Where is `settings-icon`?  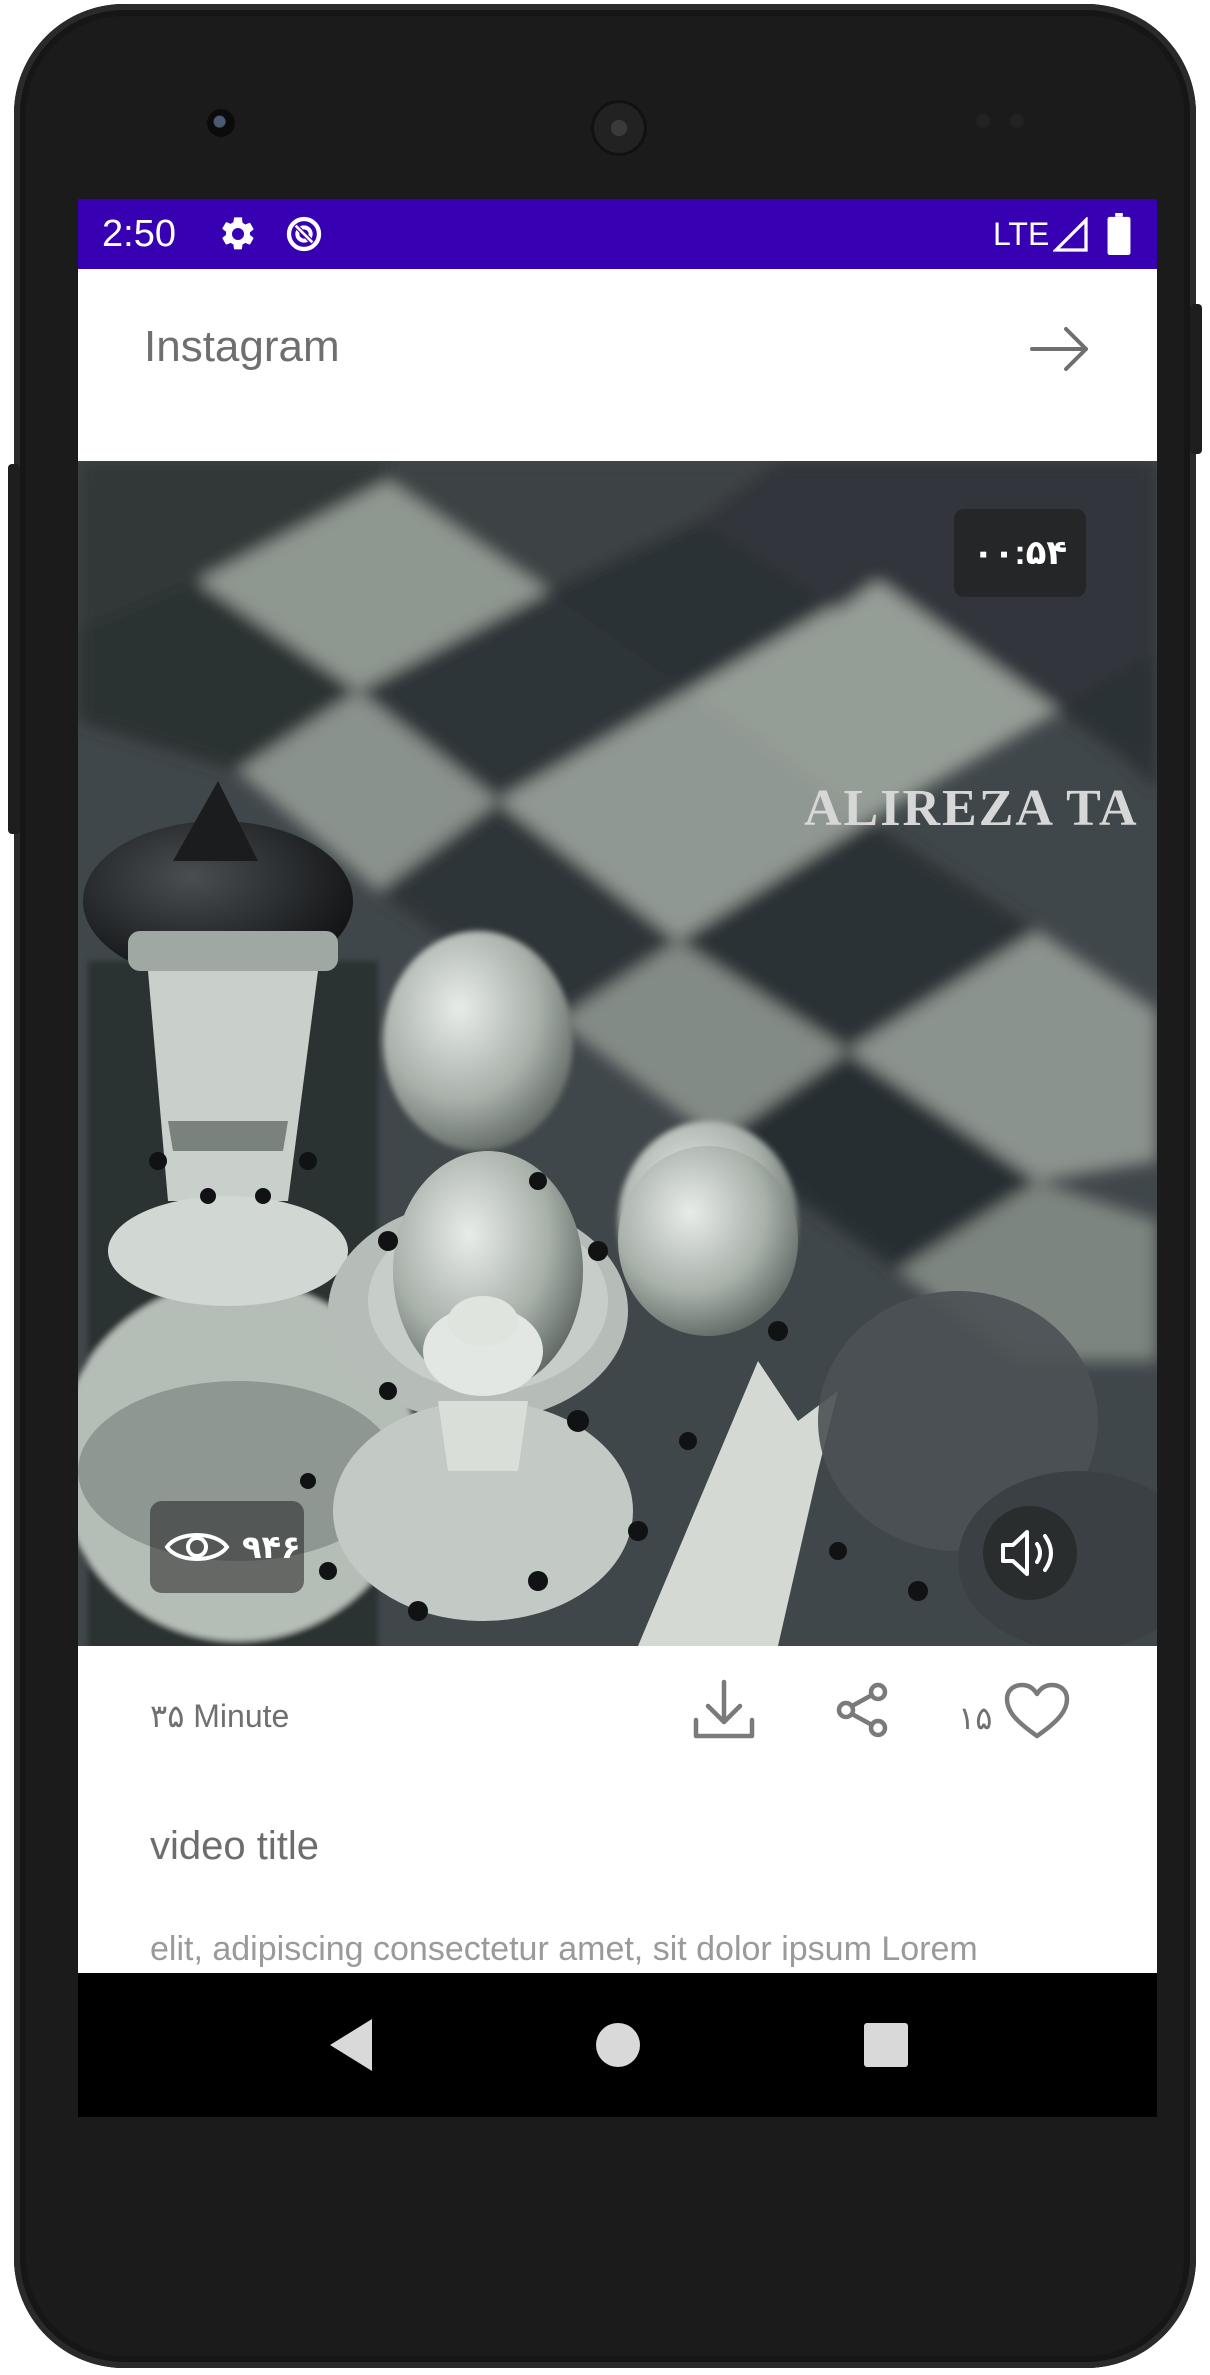 settings-icon is located at coordinates (238, 233).